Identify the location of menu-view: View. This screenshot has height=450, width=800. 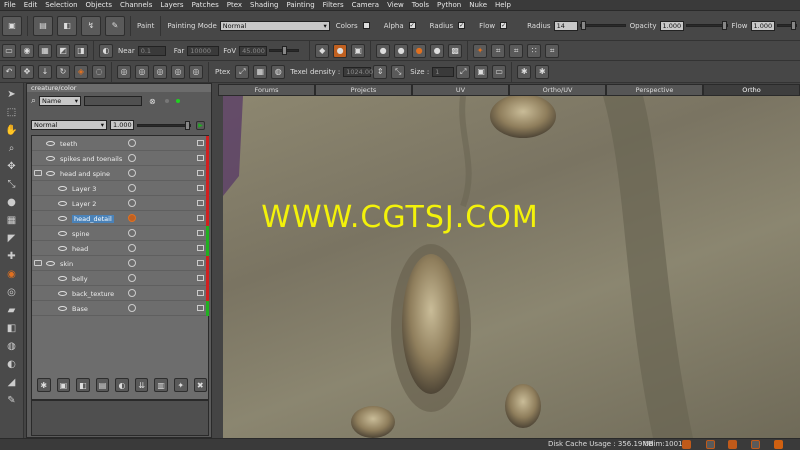
(395, 5).